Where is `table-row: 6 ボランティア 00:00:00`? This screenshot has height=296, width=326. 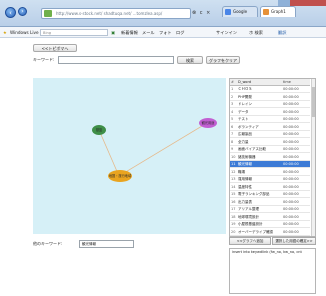 table-row: 6 ボランティア 00:00:00 is located at coordinates (270, 127).